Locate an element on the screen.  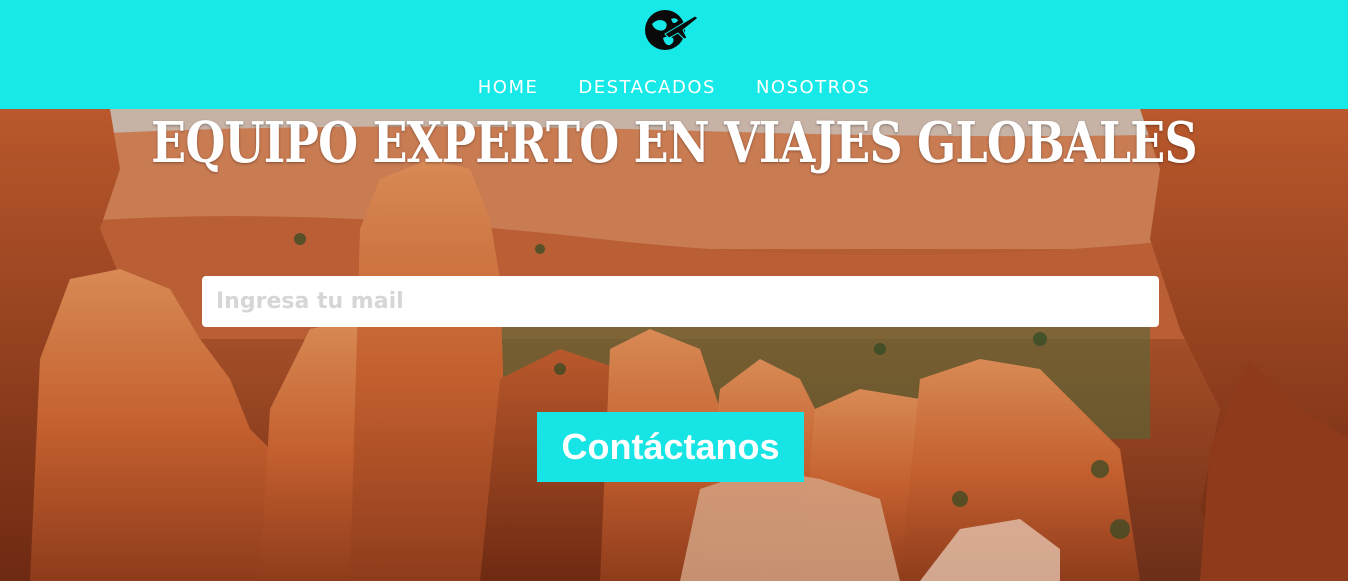
nav-destacados: DESTACADOS is located at coordinates (647, 88).